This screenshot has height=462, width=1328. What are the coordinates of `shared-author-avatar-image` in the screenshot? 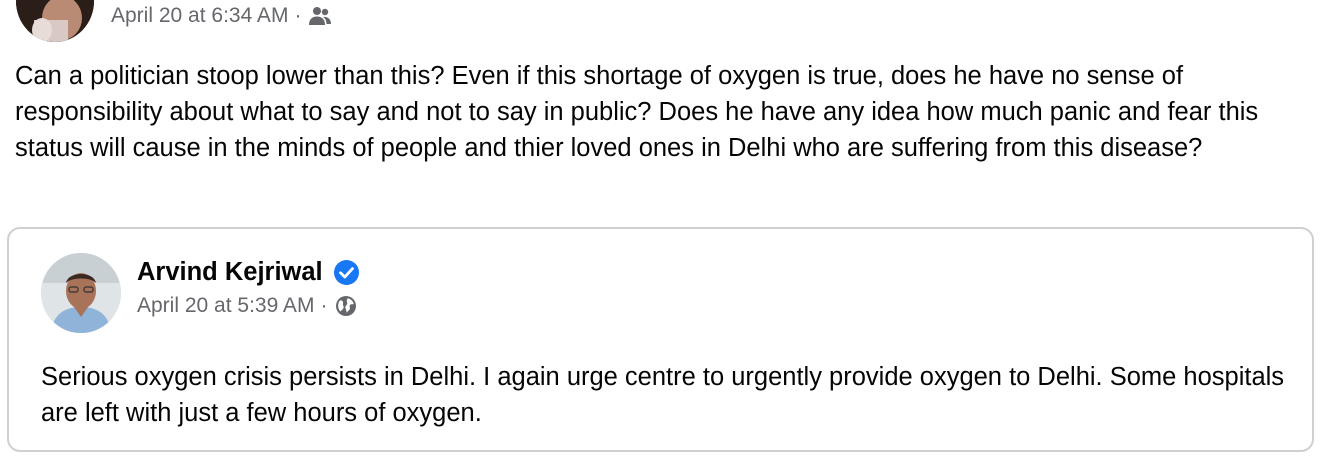 It's located at (81, 293).